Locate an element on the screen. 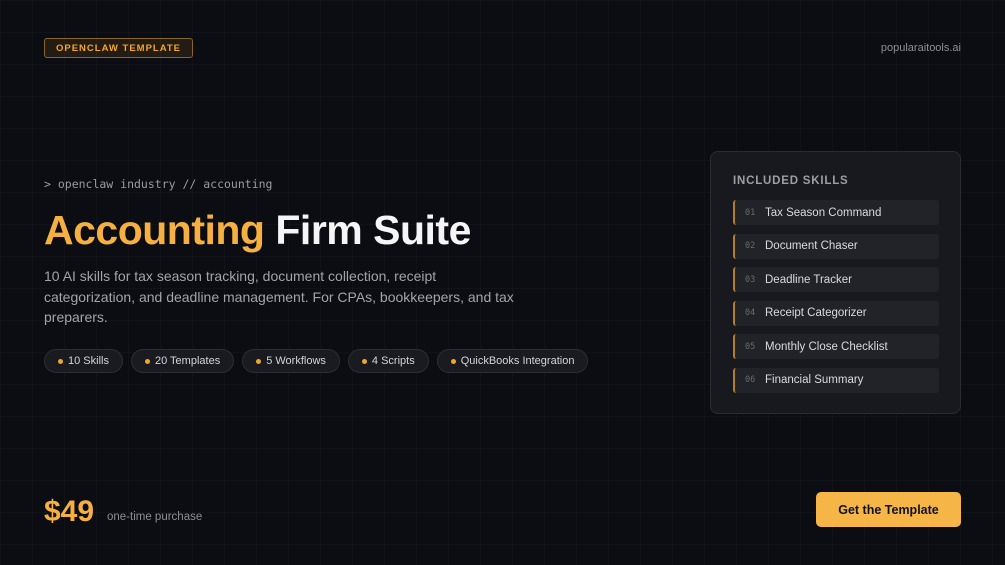 This screenshot has height=565, width=1005. command-line: > openclaw industry // accounting is located at coordinates (158, 184).